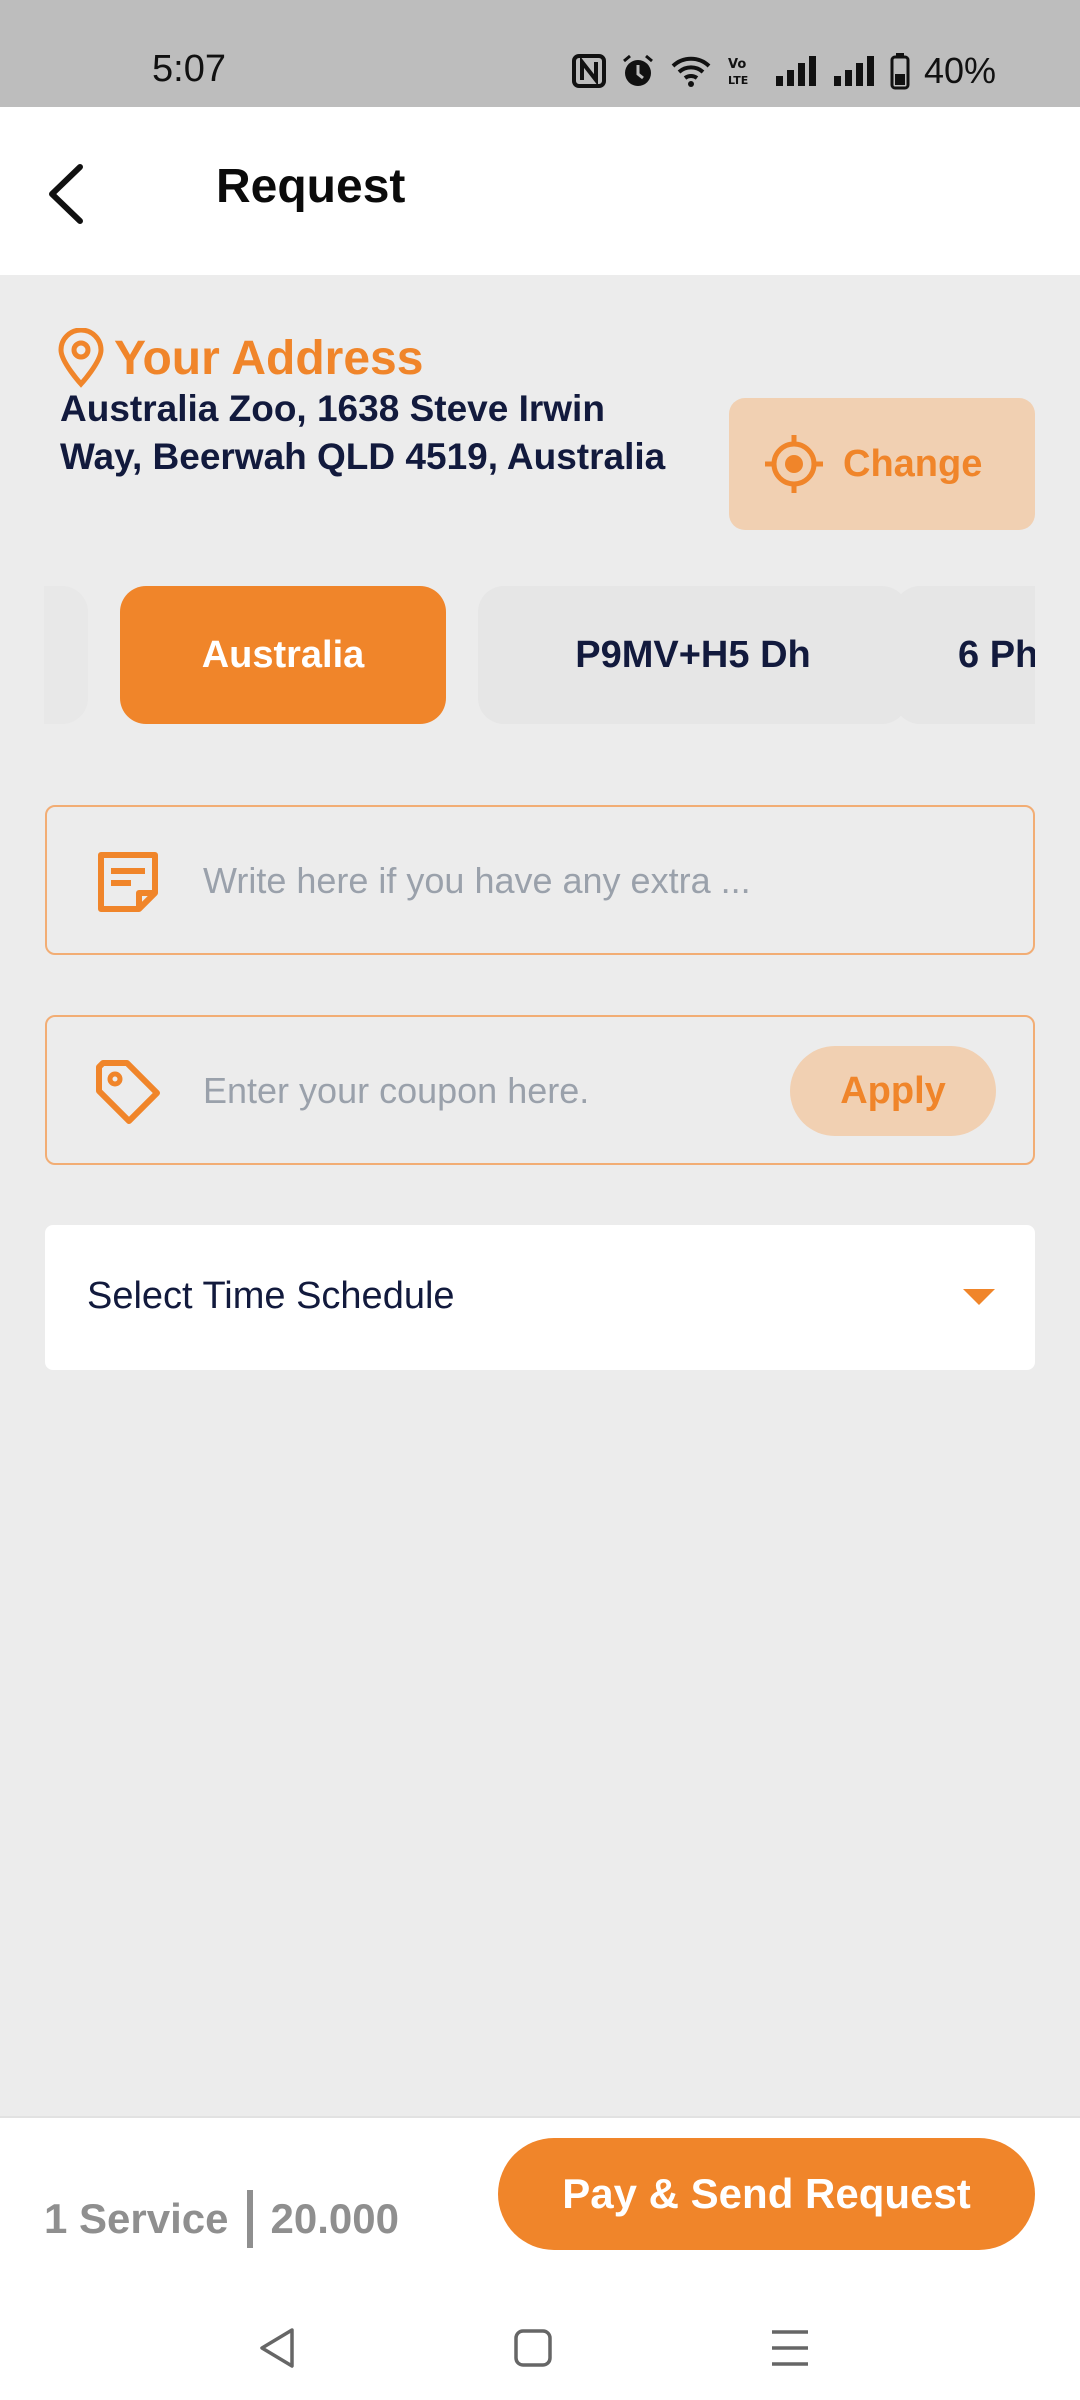 Image resolution: width=1080 pixels, height=2400 pixels. Describe the element at coordinates (691, 71) in the screenshot. I see `wifi-icon` at that location.